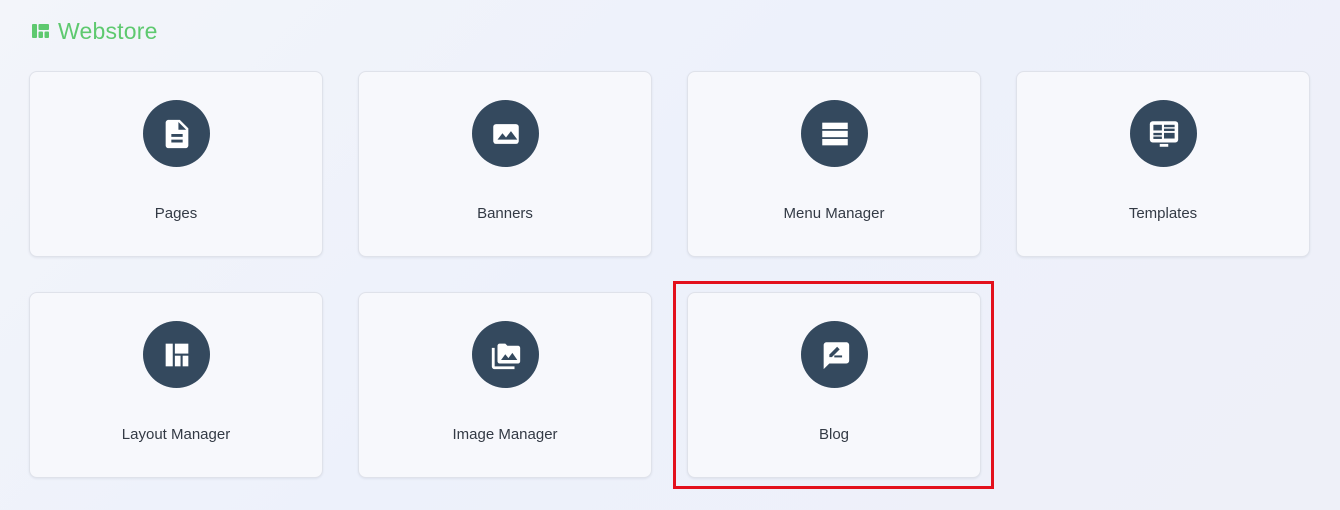 The height and width of the screenshot is (510, 1340). I want to click on banners-card: Banners, so click(505, 164).